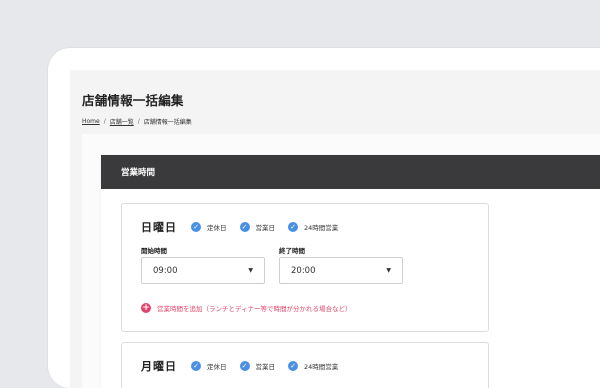  Describe the element at coordinates (154, 251) in the screenshot. I see `start-time-label: 開始時間` at that location.